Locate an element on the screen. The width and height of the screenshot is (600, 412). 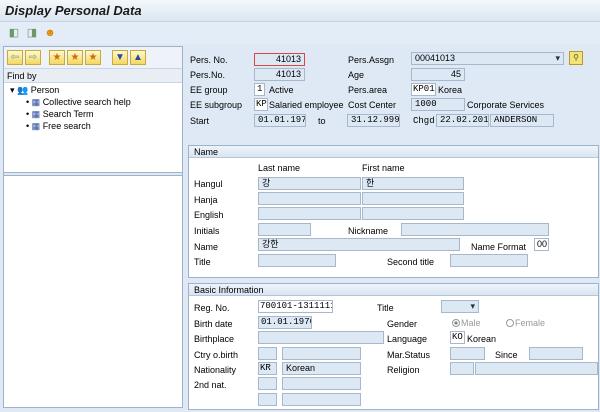
tree-item-search-term: • ▦ Search Term is located at coordinates (60, 114).